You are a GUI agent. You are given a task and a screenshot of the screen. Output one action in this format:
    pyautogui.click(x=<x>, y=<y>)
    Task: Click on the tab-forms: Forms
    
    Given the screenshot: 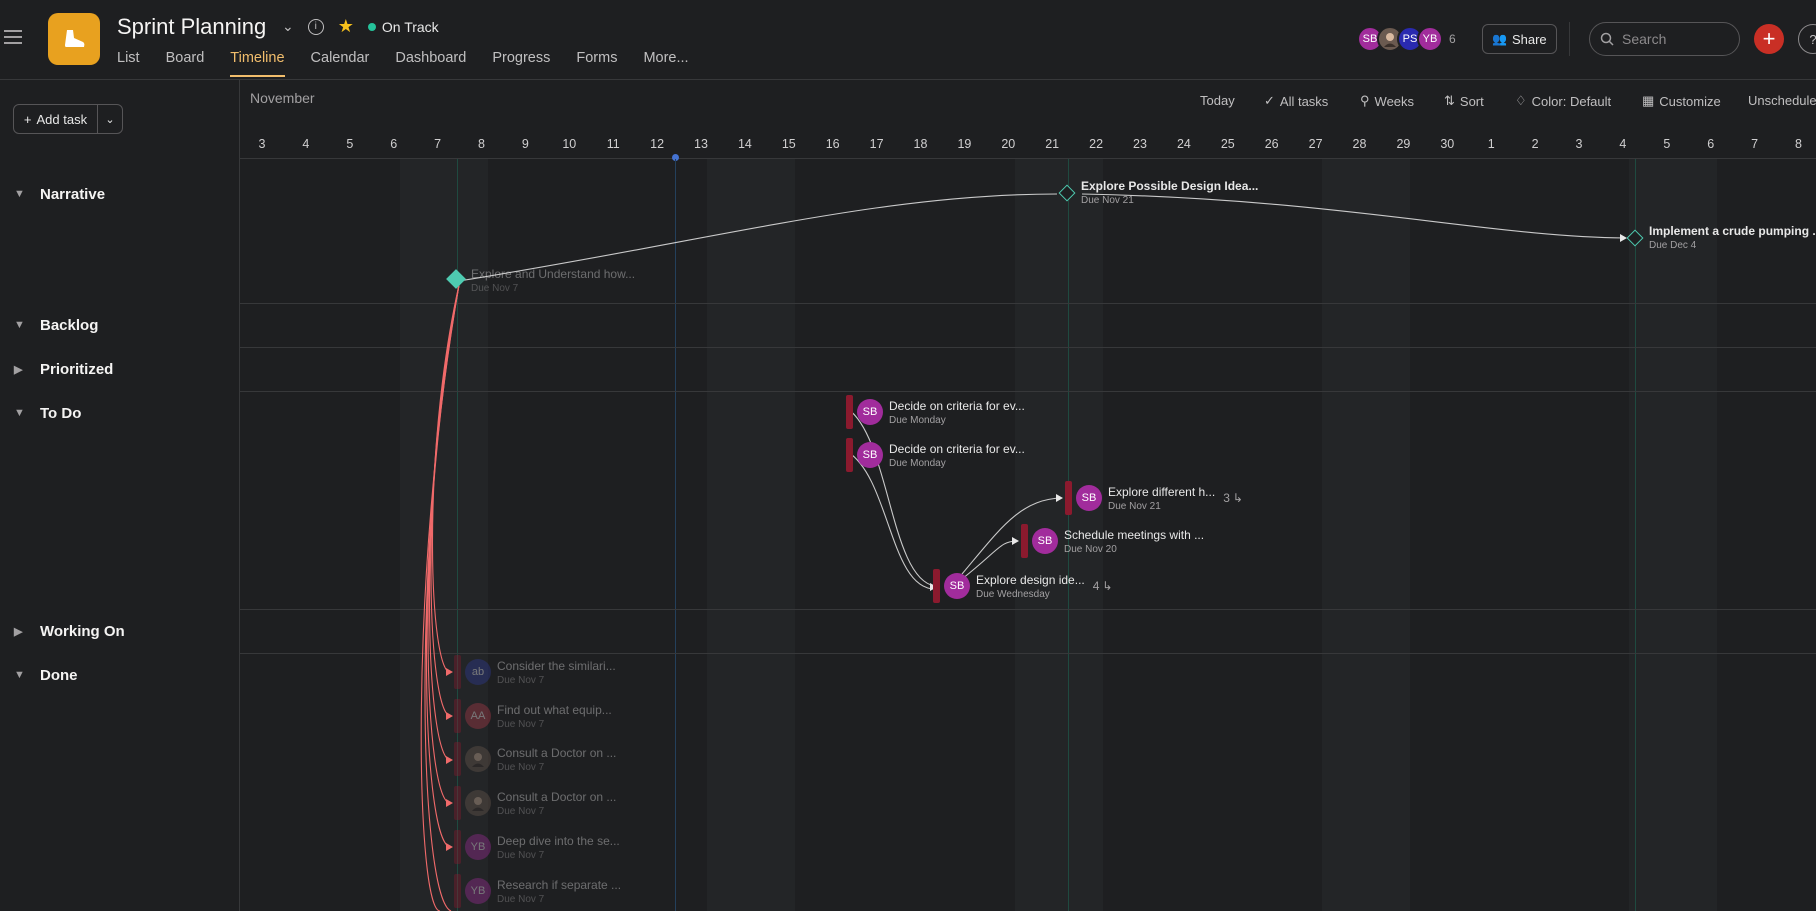 What is the action you would take?
    pyautogui.click(x=596, y=63)
    